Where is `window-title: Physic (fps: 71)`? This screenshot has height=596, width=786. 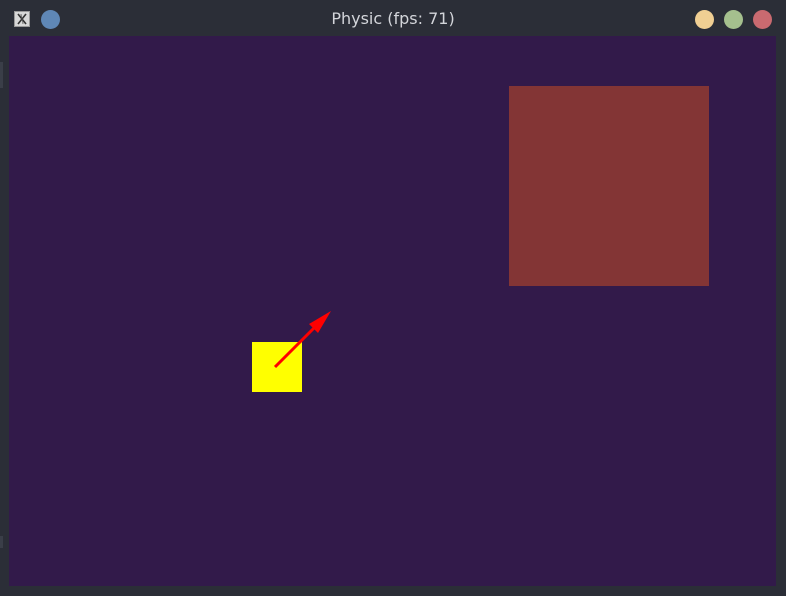
window-title: Physic (fps: 71) is located at coordinates (393, 18).